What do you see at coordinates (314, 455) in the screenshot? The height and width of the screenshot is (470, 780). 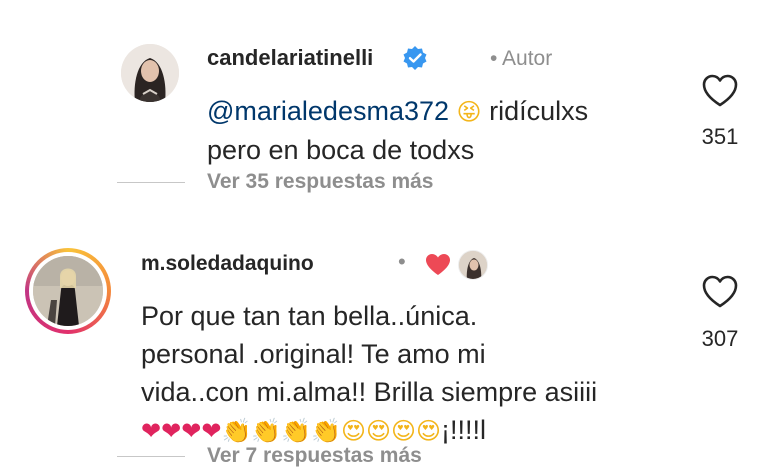 I see `view-replies-label: Ver 7 respuestas más` at bounding box center [314, 455].